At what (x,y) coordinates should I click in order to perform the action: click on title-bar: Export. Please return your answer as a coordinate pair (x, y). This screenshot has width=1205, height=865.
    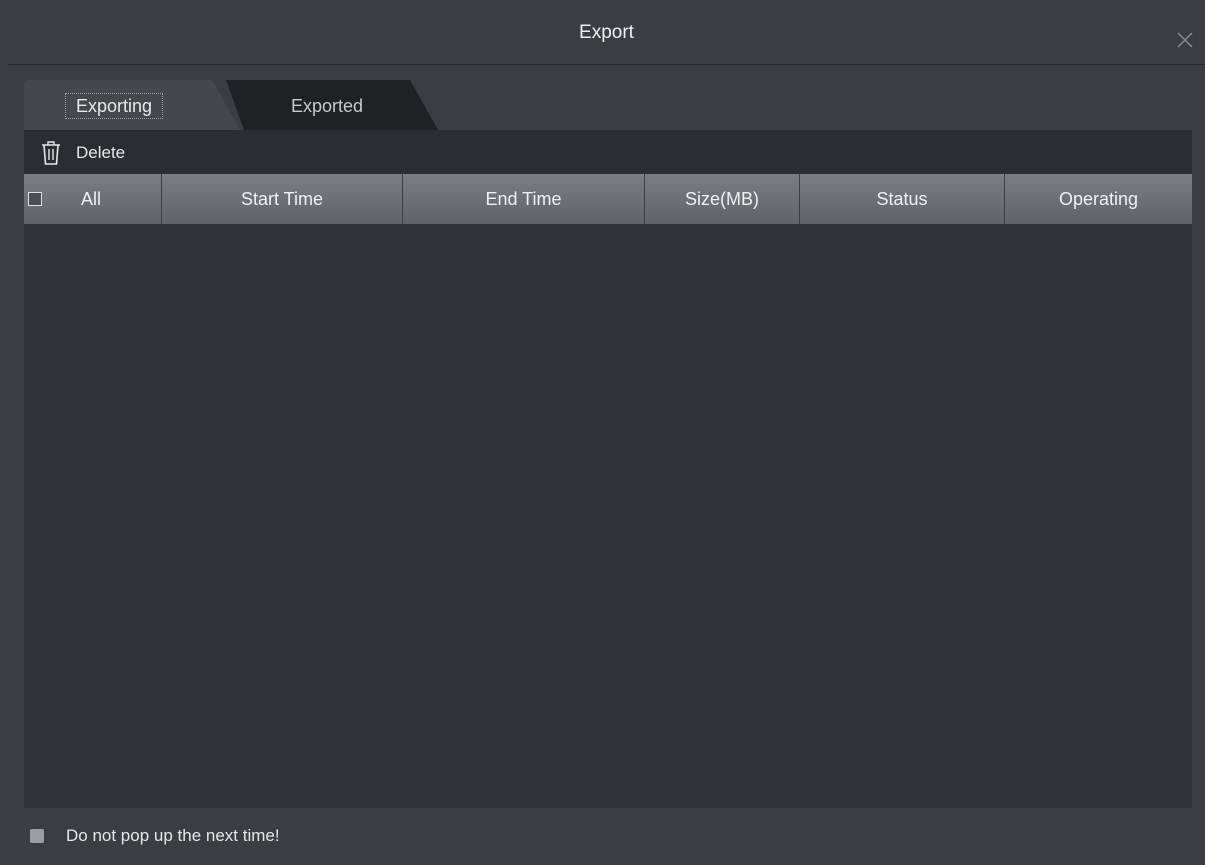
    Looking at the image, I should click on (606, 36).